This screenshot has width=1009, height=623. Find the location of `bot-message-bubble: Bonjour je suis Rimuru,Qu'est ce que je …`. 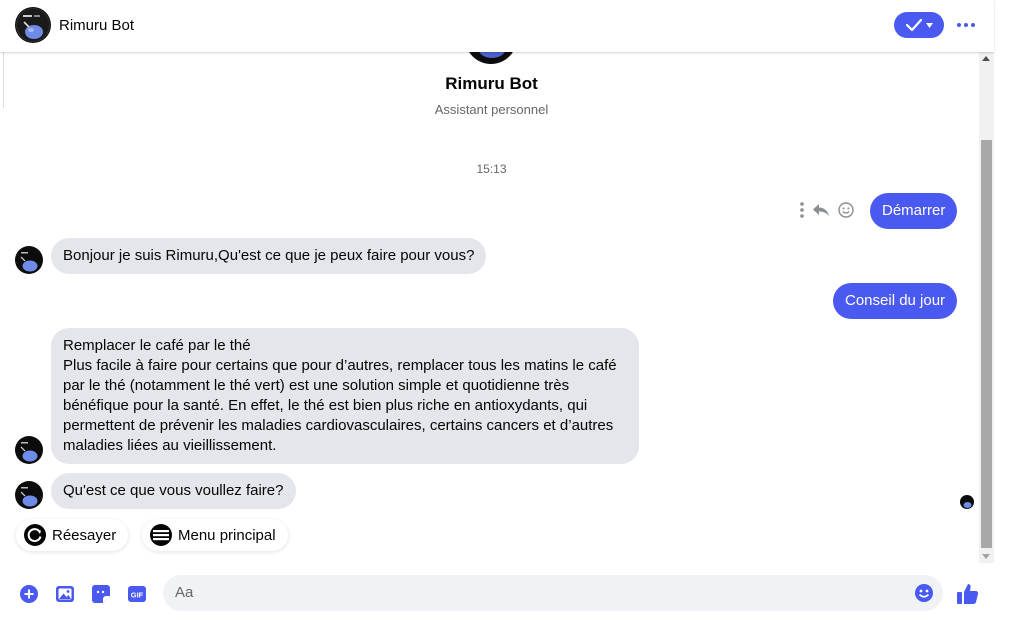

bot-message-bubble: Bonjour je suis Rimuru,Qu'est ce que je … is located at coordinates (269, 256).